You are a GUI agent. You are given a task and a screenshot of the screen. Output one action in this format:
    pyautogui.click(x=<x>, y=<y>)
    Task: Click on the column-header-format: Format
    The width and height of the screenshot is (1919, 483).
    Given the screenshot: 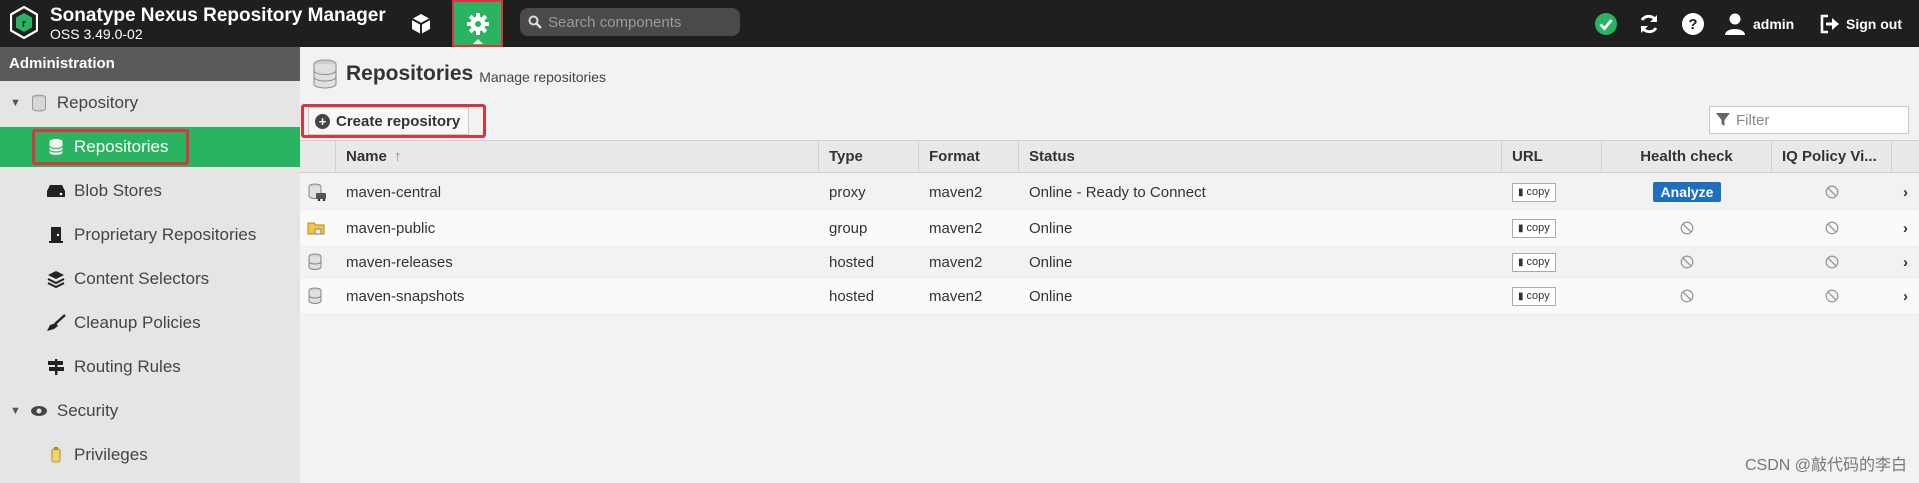 What is the action you would take?
    pyautogui.click(x=969, y=156)
    